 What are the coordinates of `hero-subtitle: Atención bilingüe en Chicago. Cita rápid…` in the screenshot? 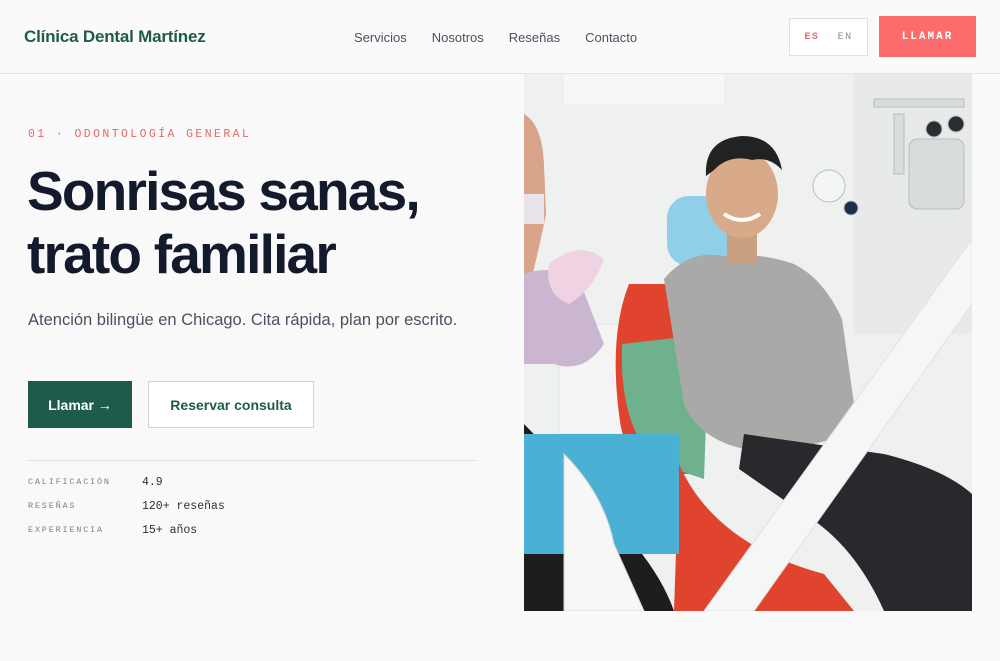 It's located at (243, 320).